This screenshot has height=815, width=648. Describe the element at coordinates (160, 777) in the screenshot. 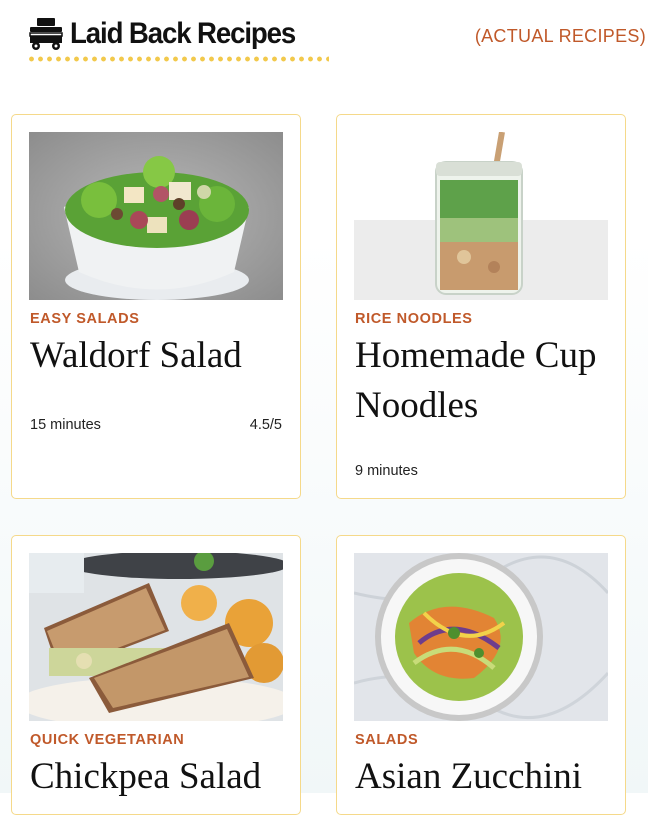

I see `recipe-title: Chickpea Salad` at that location.